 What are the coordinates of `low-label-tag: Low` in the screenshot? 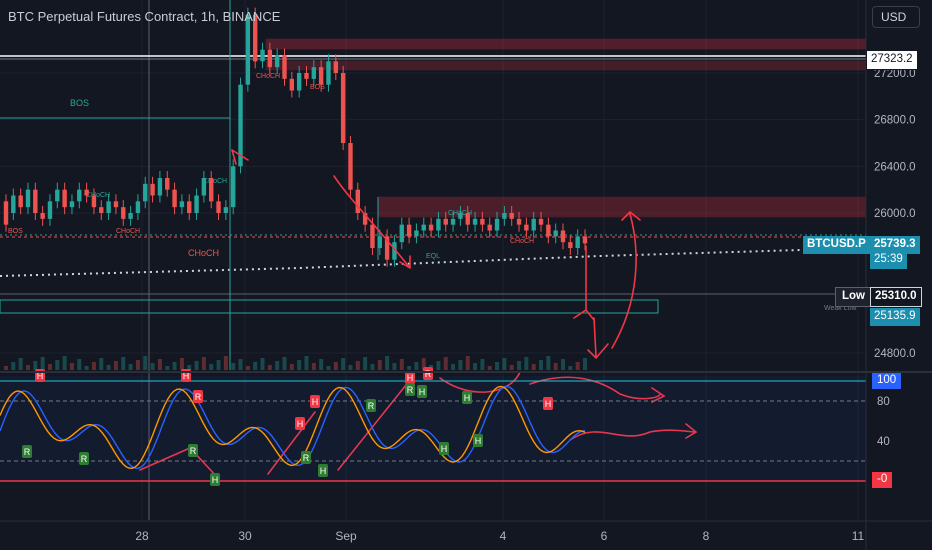 It's located at (853, 297).